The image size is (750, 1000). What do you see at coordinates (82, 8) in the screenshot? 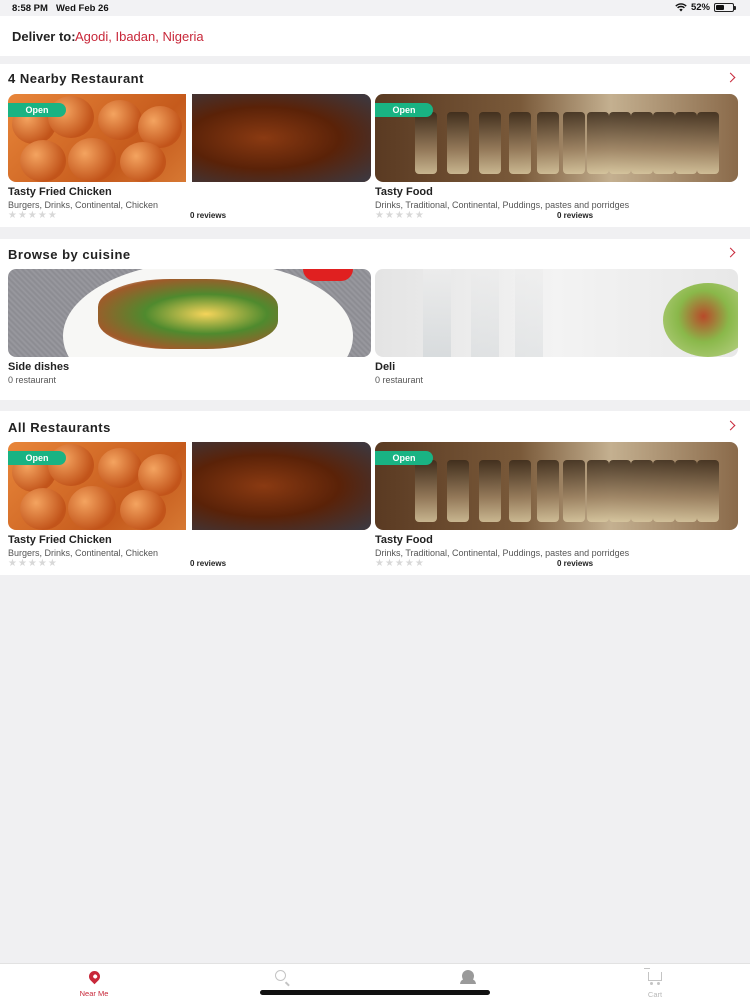
I see `status-date: Wed Feb 26` at bounding box center [82, 8].